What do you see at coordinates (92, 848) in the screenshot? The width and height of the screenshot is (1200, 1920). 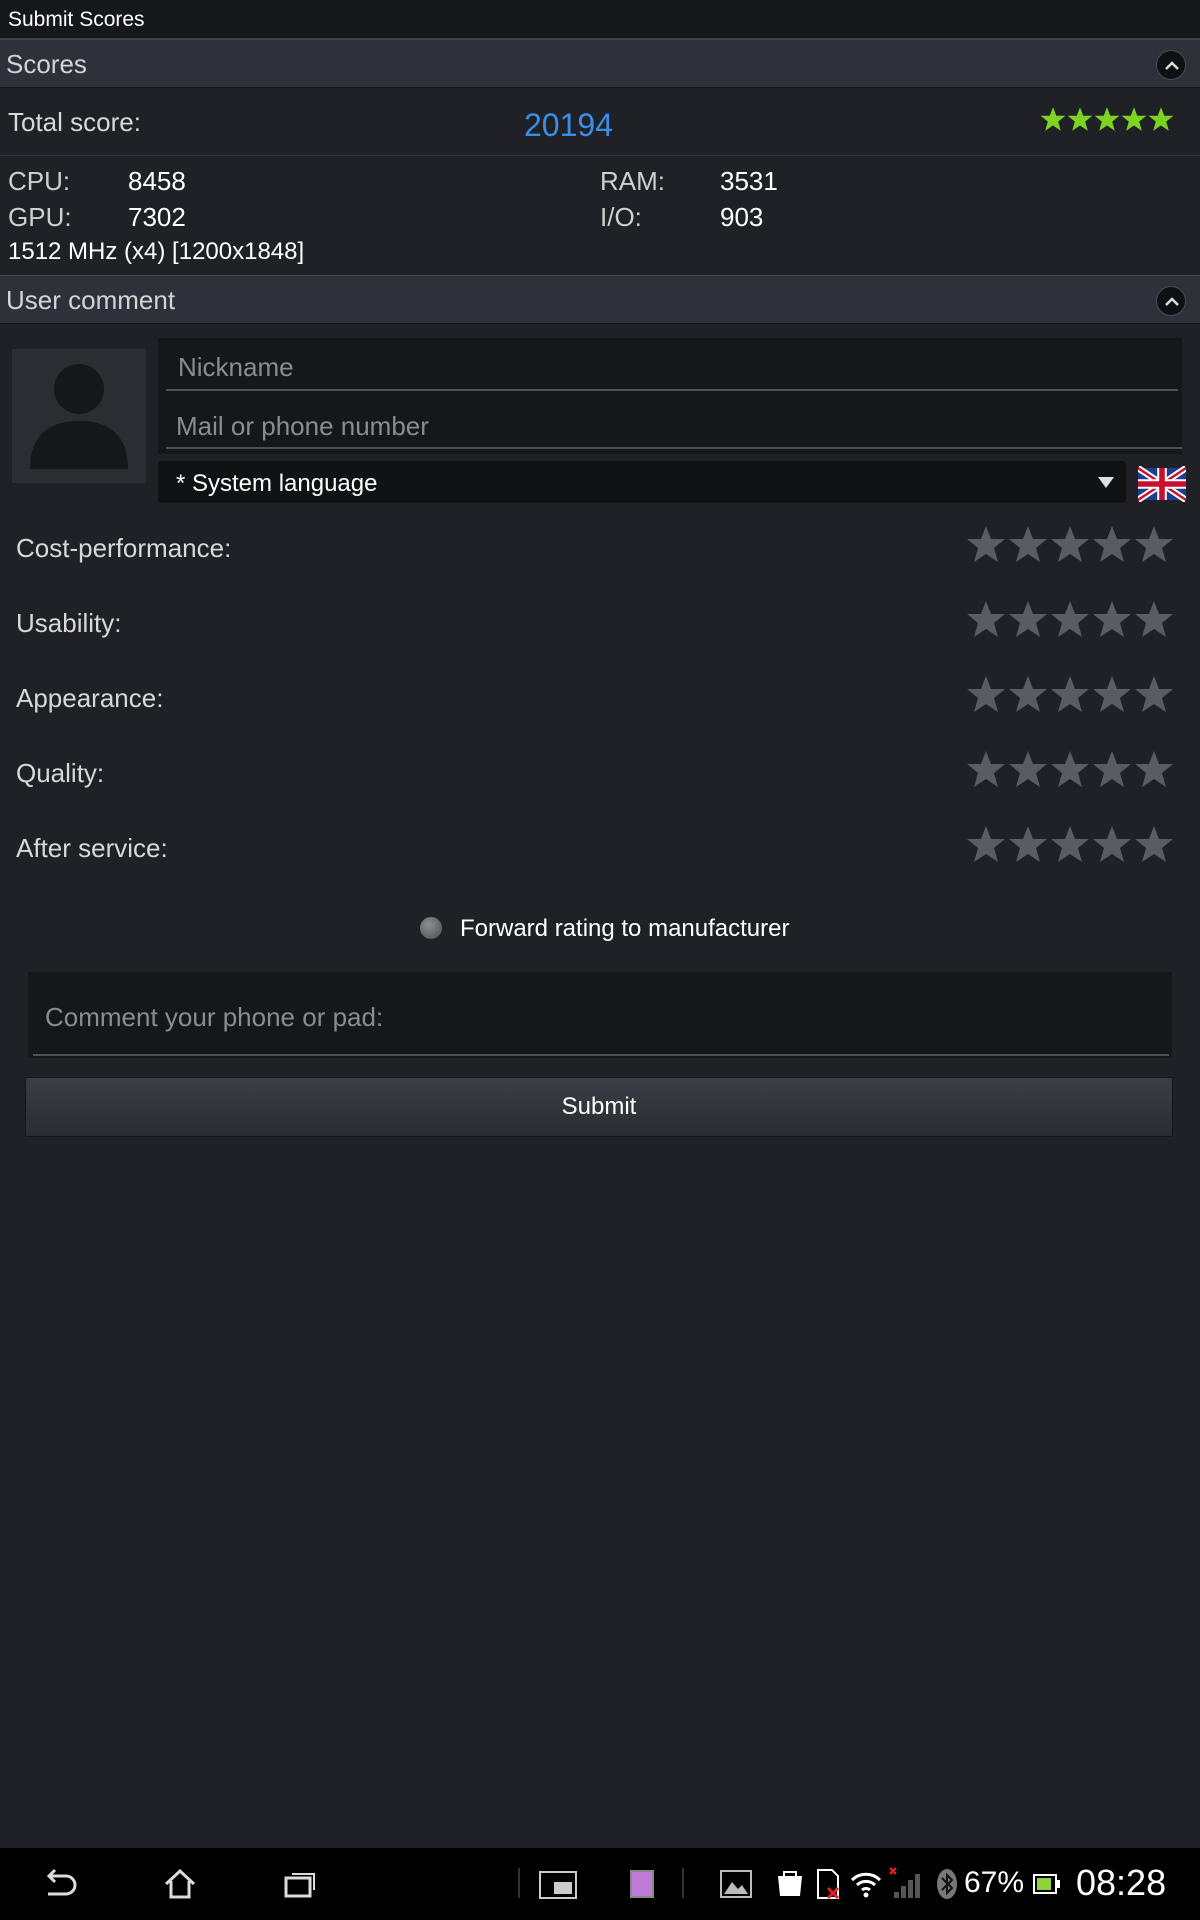 I see `rating-label: After service:` at bounding box center [92, 848].